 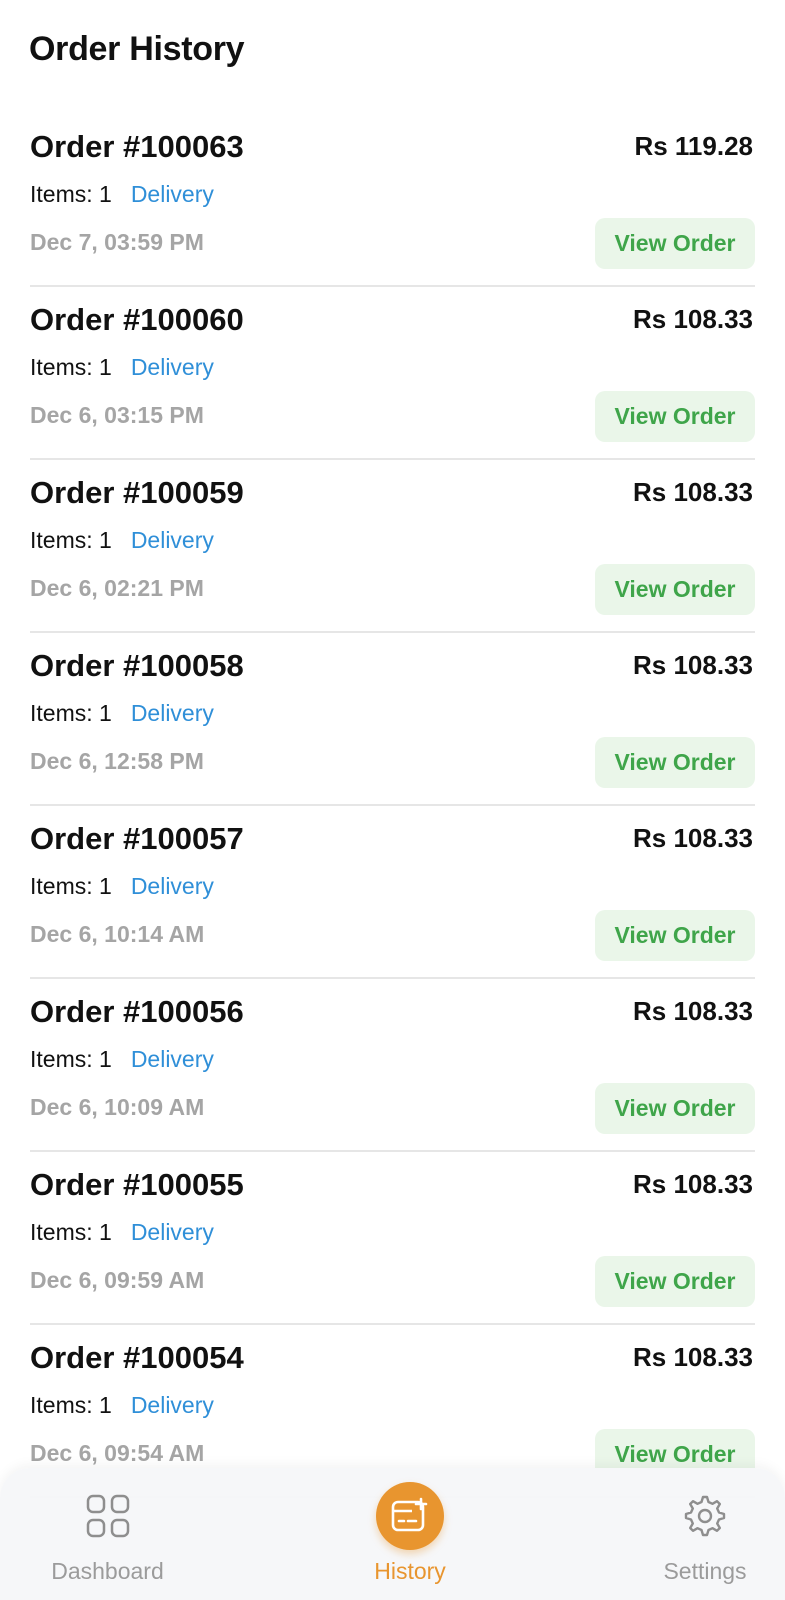 What do you see at coordinates (108, 1516) in the screenshot?
I see `grid-icon` at bounding box center [108, 1516].